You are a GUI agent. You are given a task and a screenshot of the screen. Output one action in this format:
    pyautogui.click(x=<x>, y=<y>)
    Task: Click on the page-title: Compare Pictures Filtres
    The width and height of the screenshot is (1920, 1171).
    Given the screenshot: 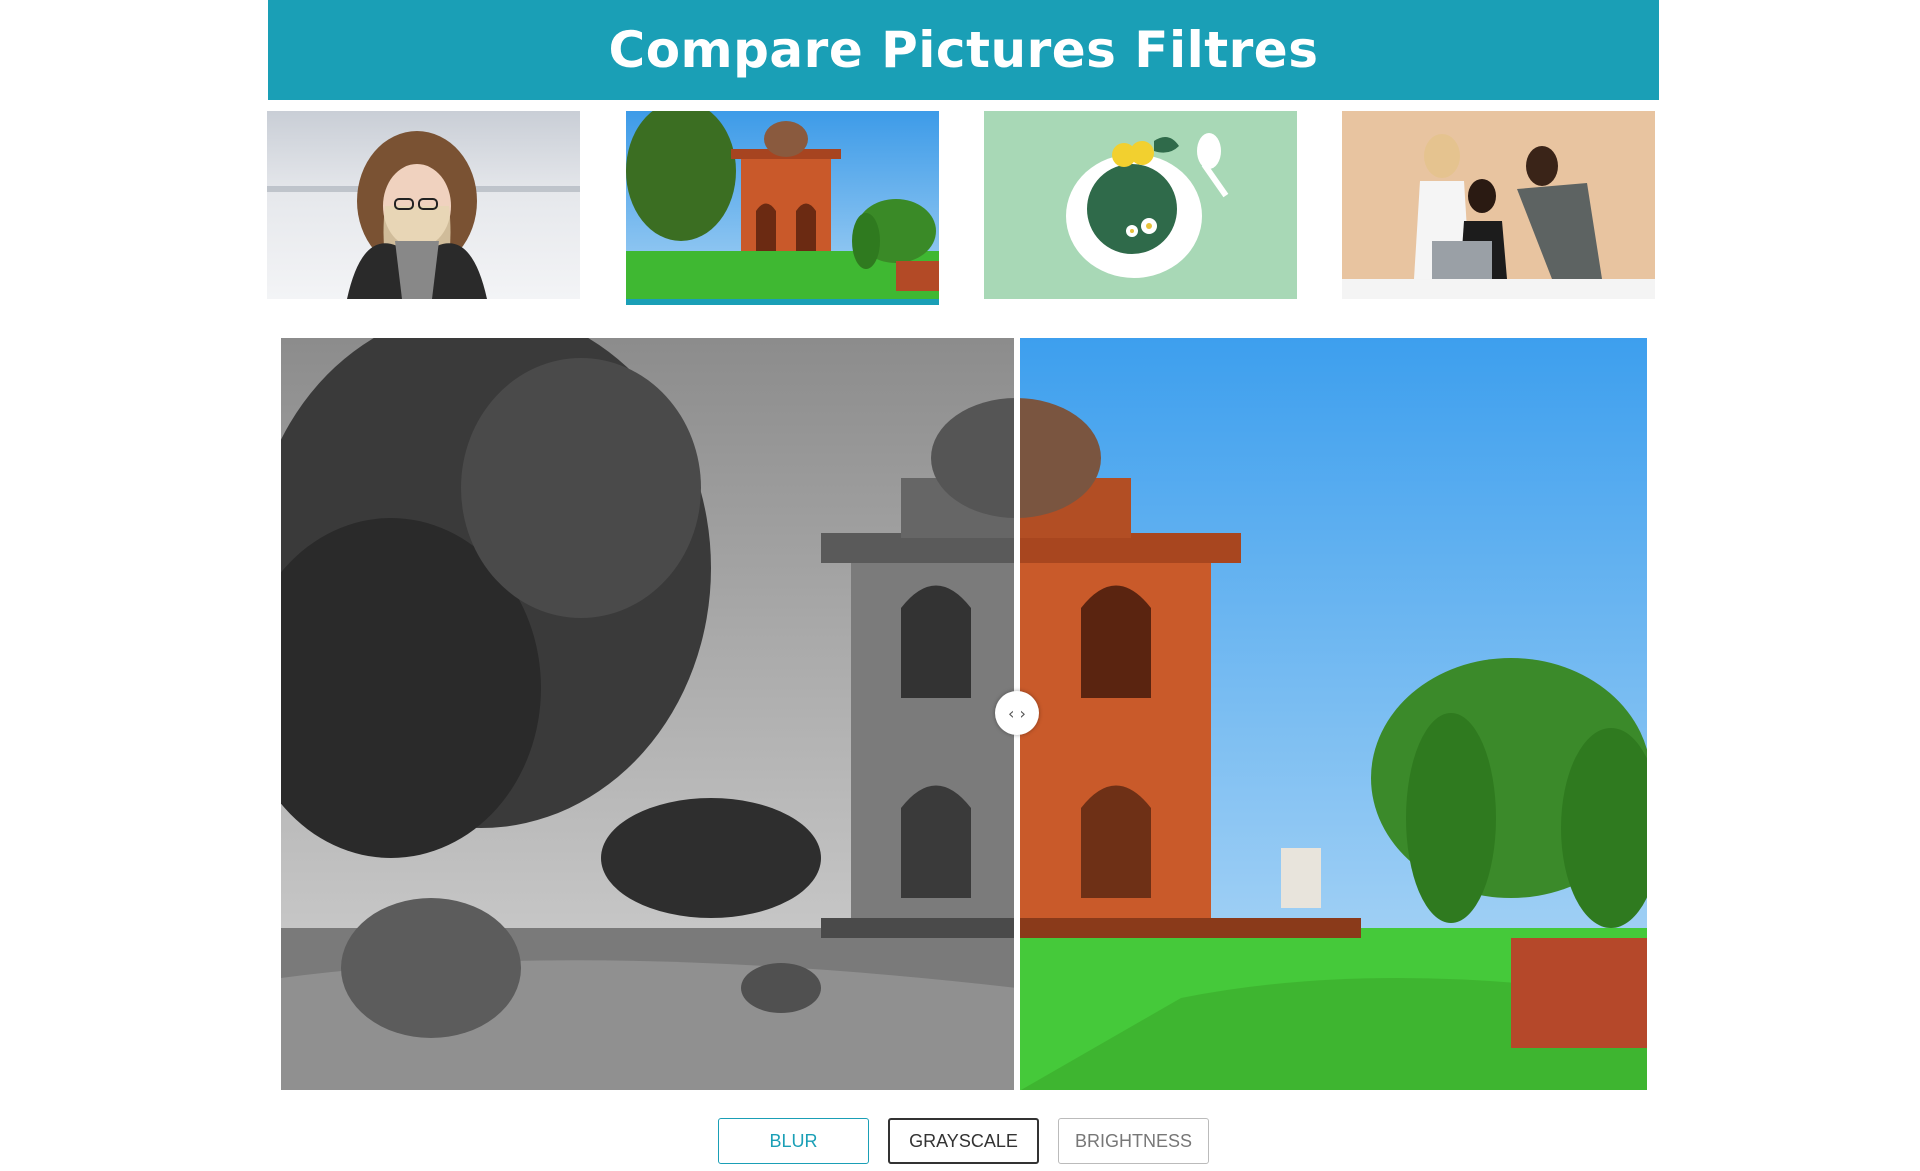 What is the action you would take?
    pyautogui.click(x=963, y=50)
    